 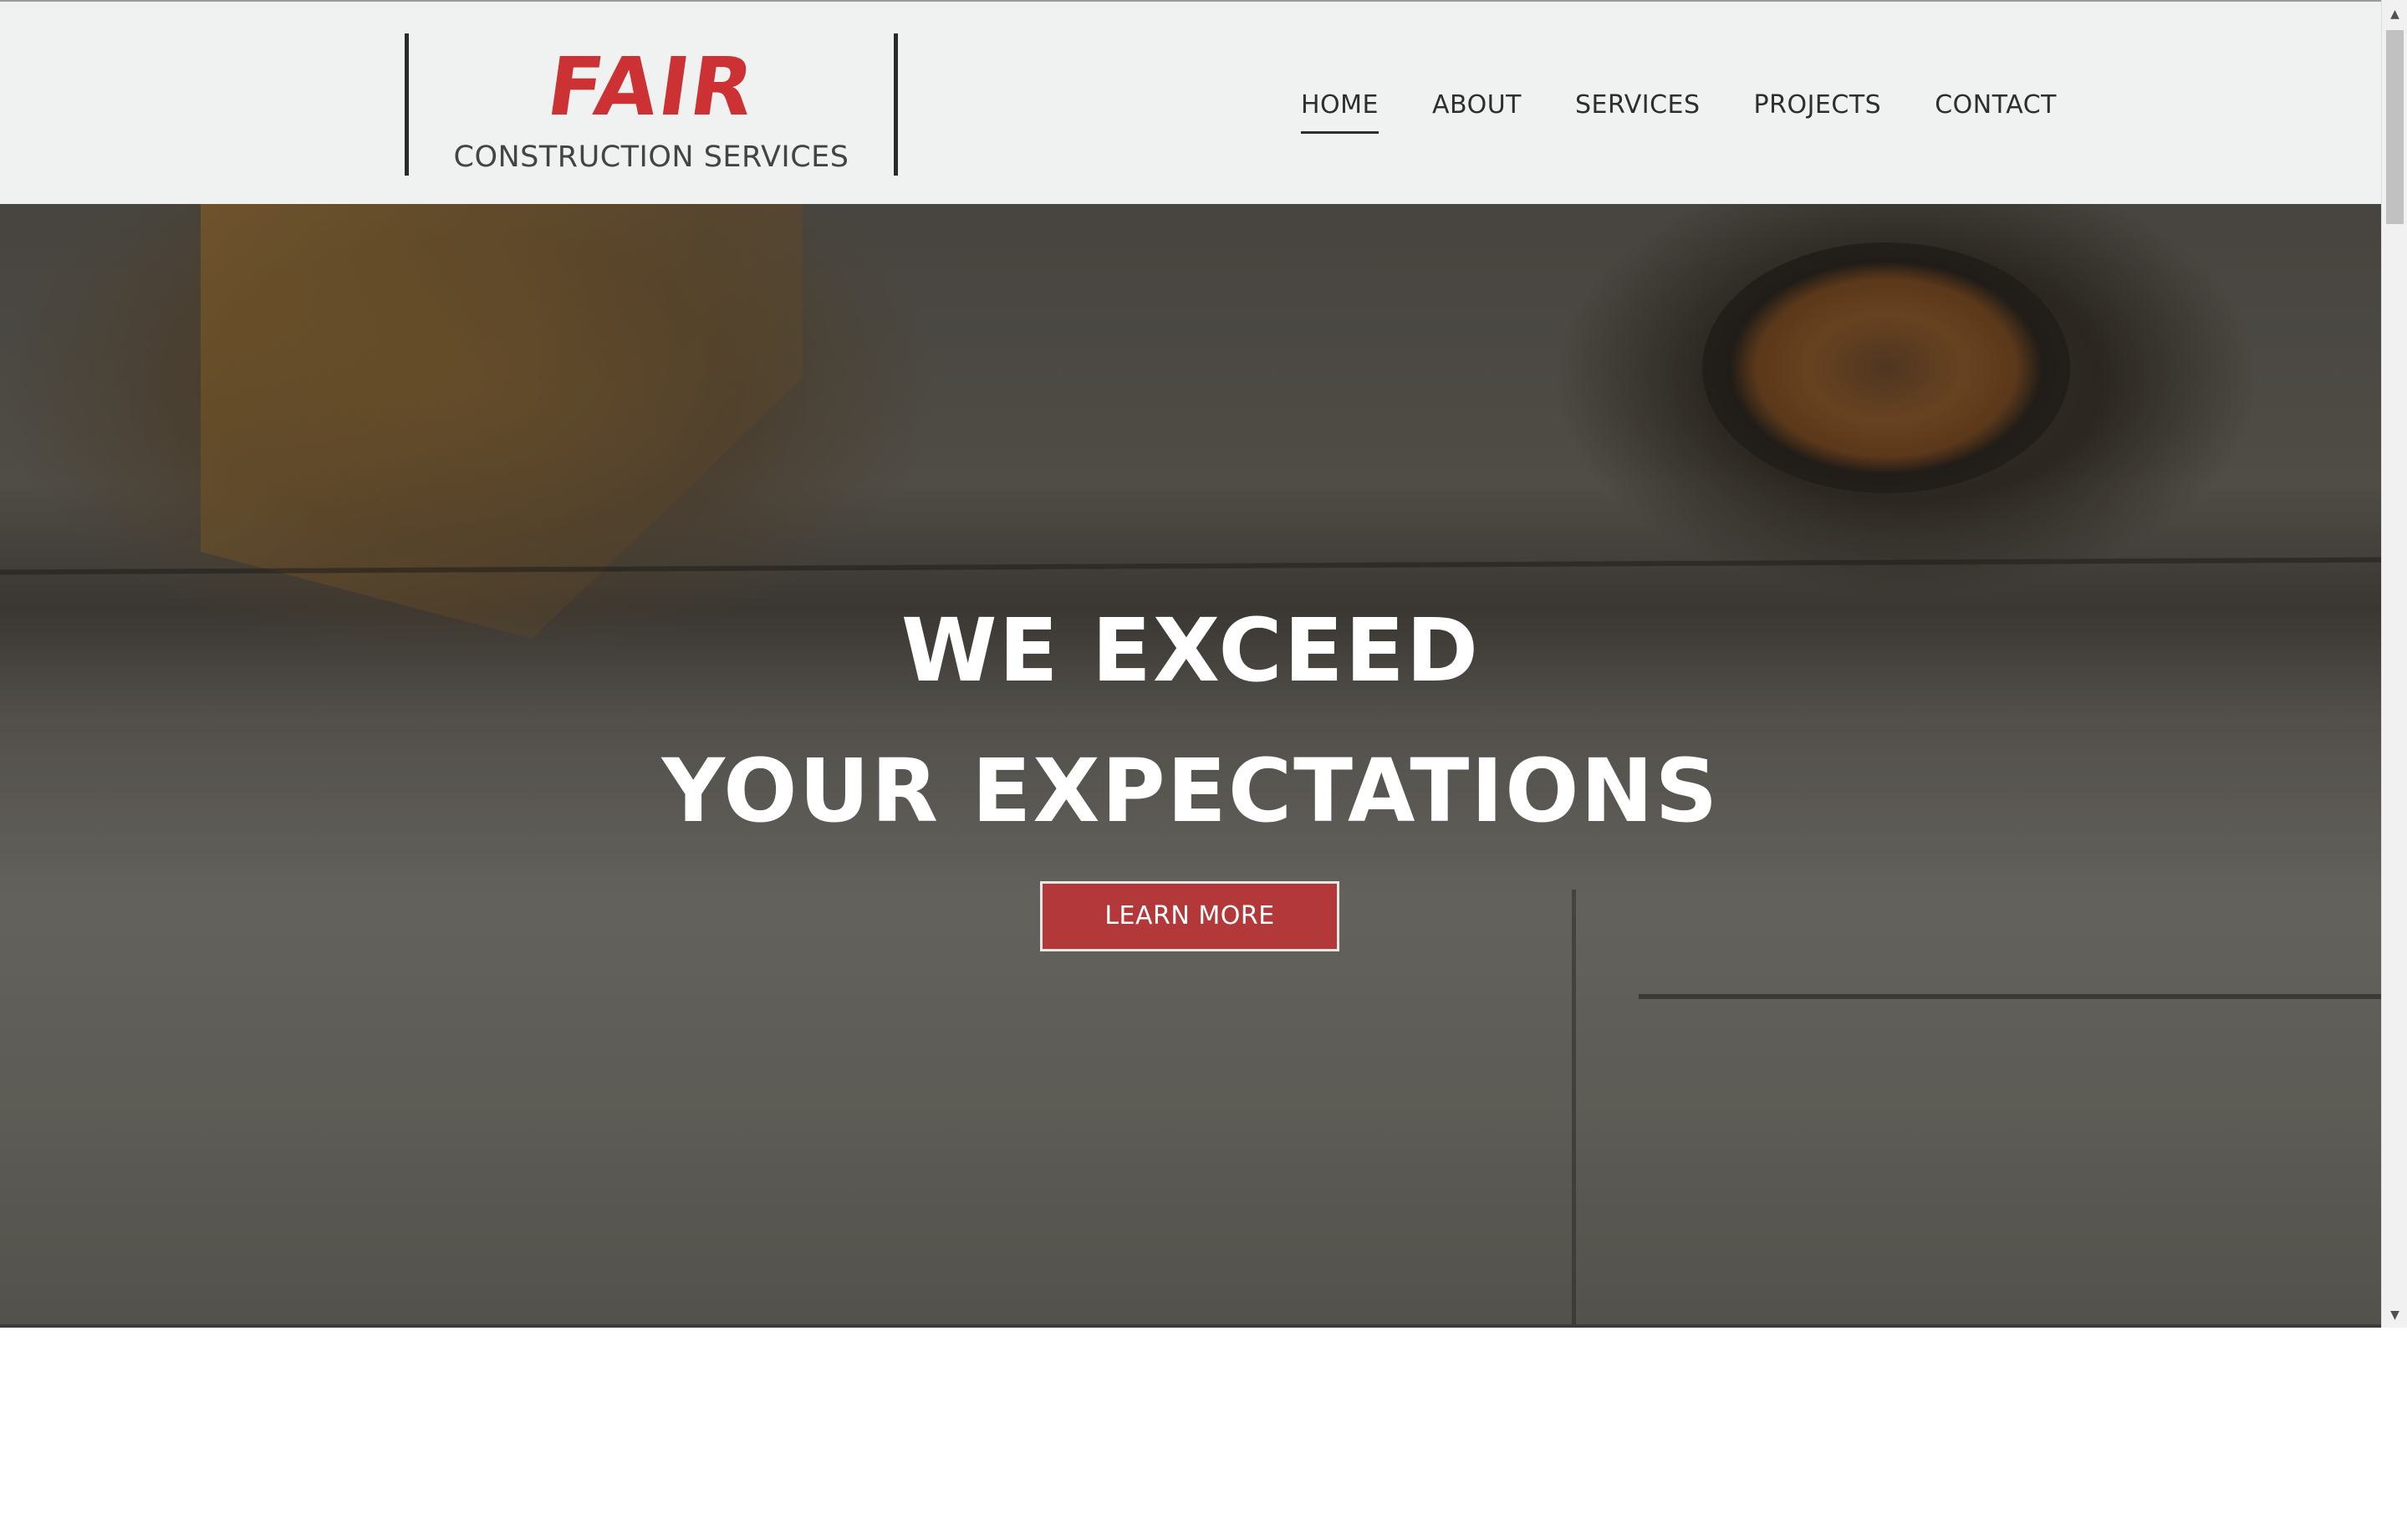 What do you see at coordinates (651, 87) in the screenshot?
I see `logo-wordmark: FAIR` at bounding box center [651, 87].